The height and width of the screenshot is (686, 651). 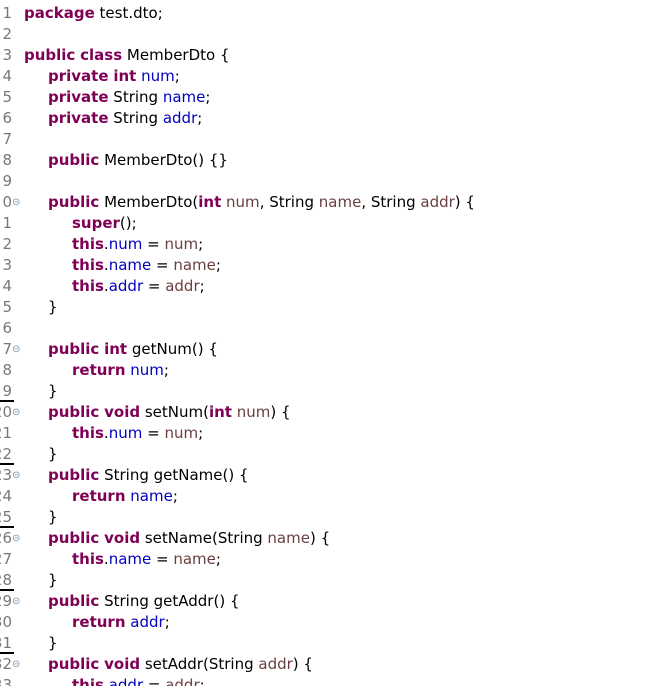 I want to click on code-line: 7, so click(x=325, y=139).